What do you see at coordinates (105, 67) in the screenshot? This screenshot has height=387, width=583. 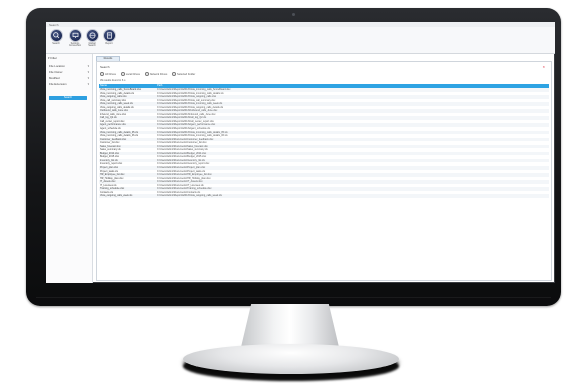 I see `search-label: Search` at bounding box center [105, 67].